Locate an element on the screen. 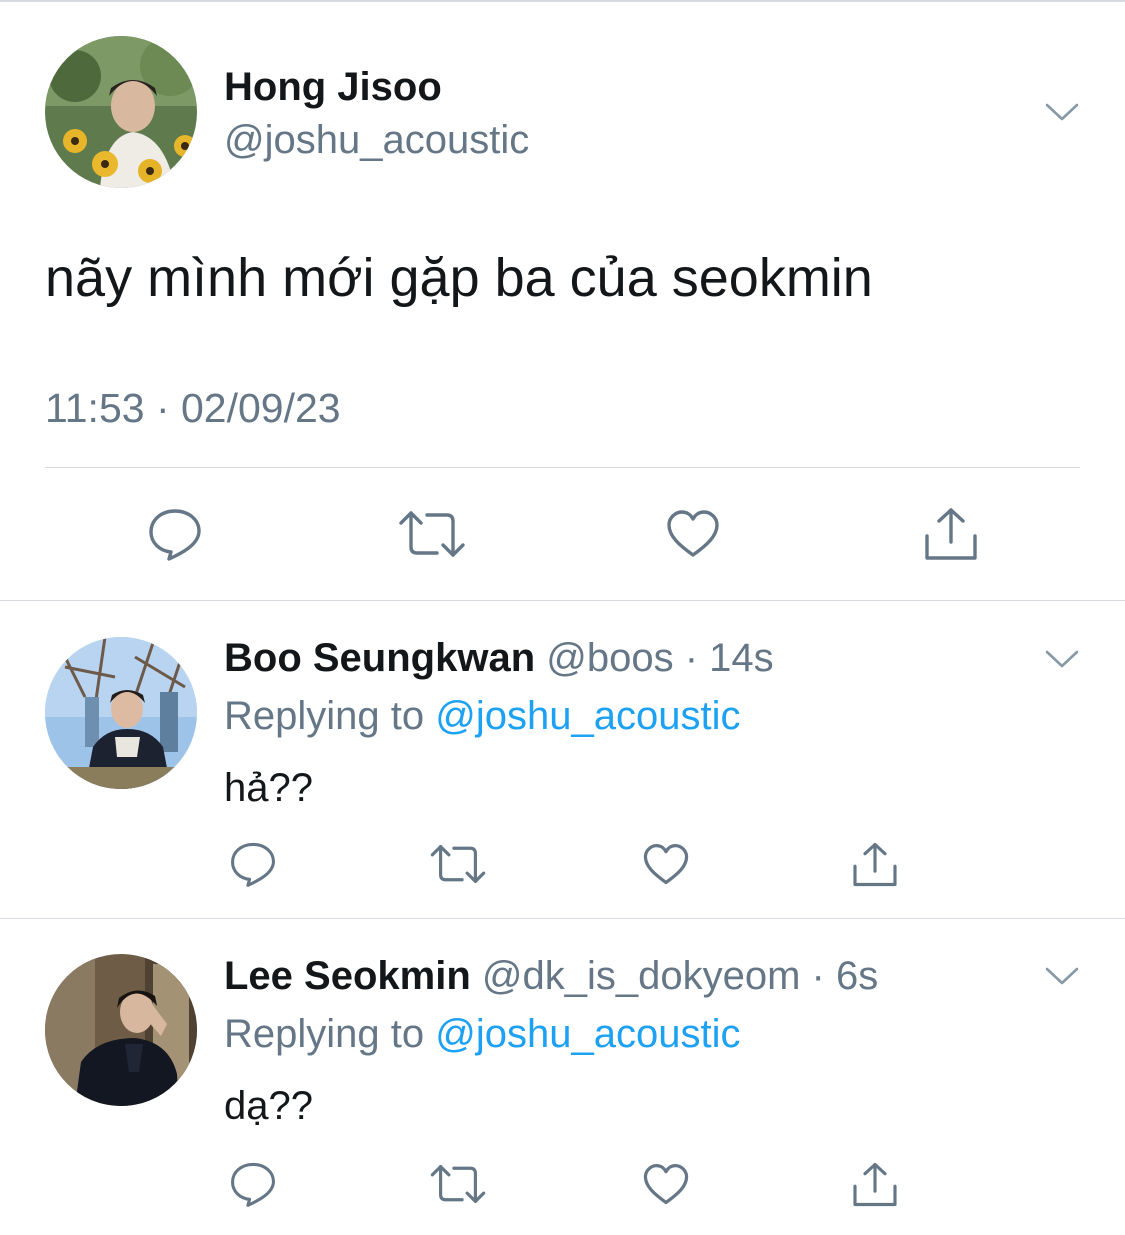 This screenshot has width=1125, height=1235. reply-timestamp: 6s is located at coordinates (857, 976).